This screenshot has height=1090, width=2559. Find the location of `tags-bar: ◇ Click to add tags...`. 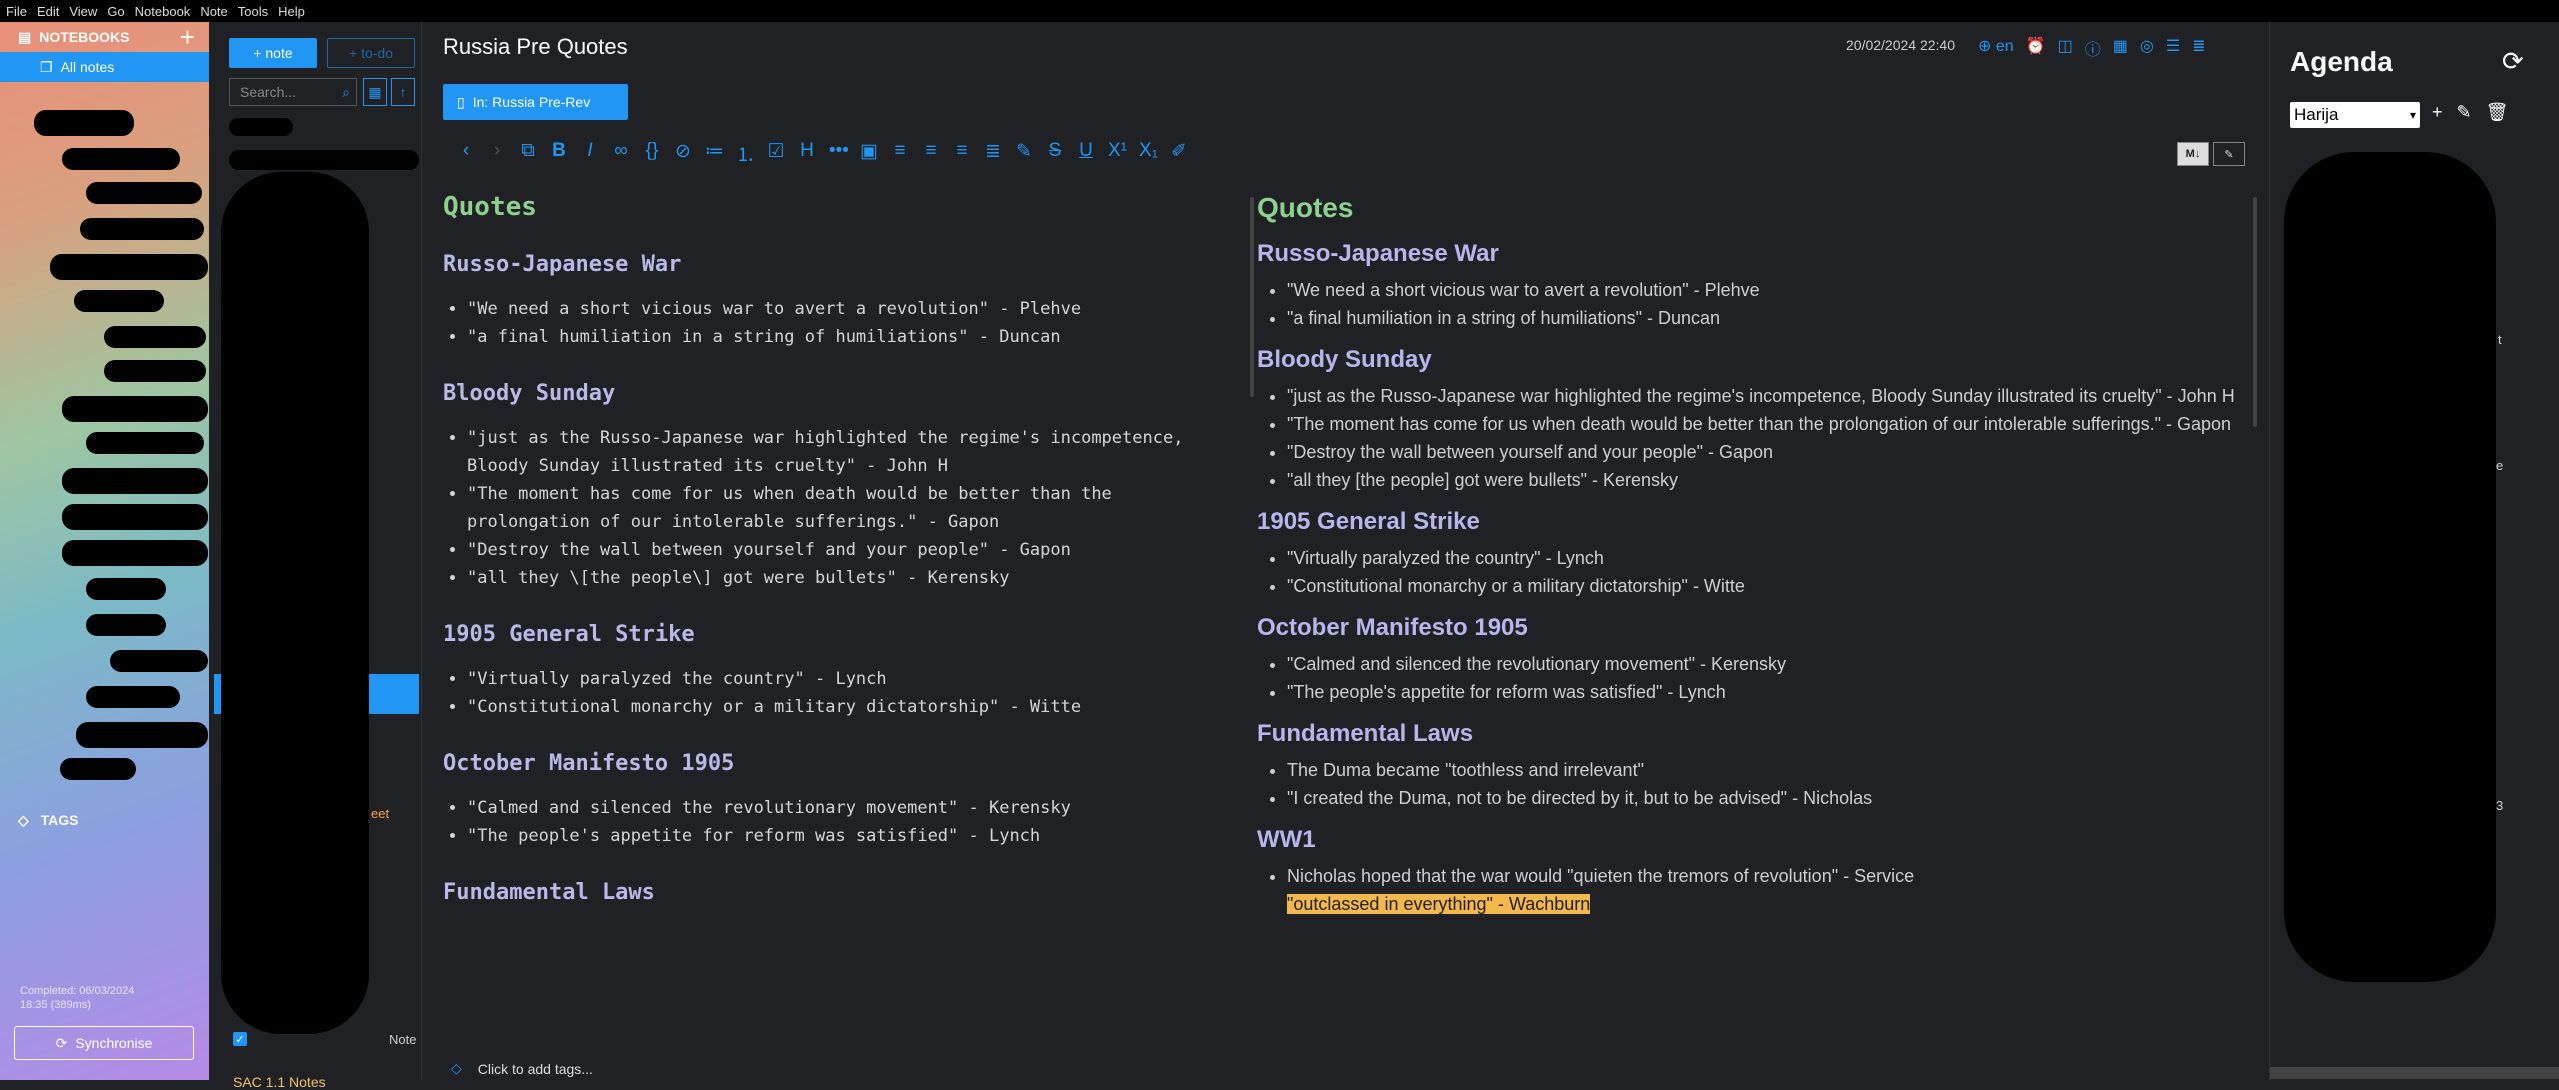

tags-bar: ◇ Click to add tags... is located at coordinates (522, 1068).